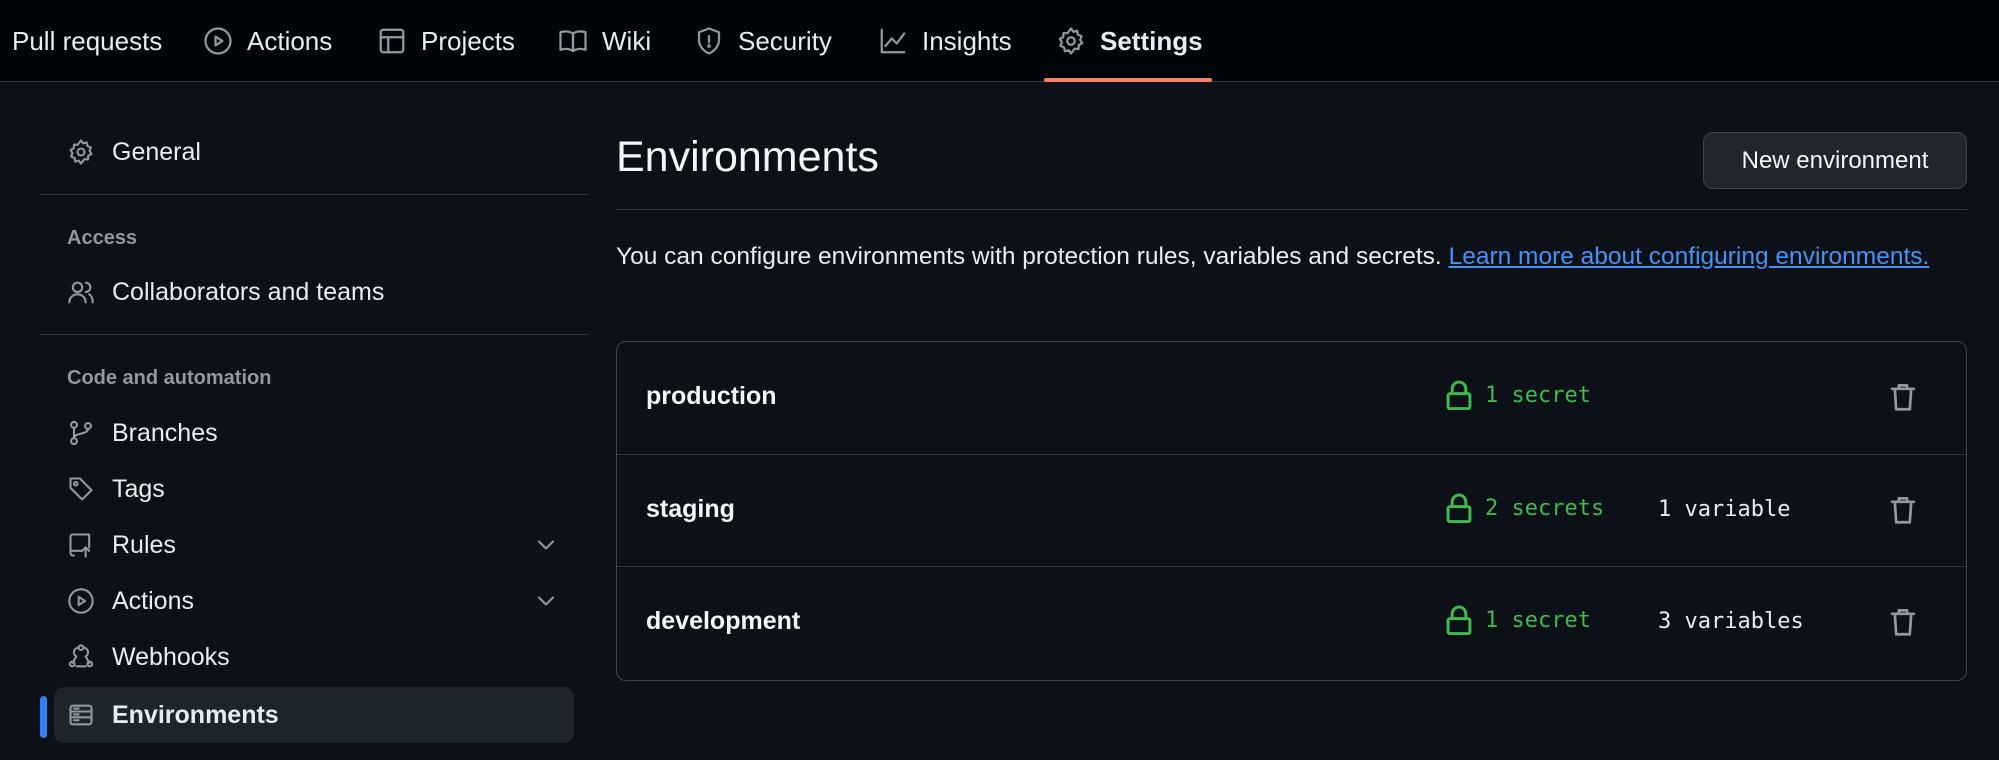 The image size is (1999, 760). I want to click on tab-actions: Actions, so click(267, 41).